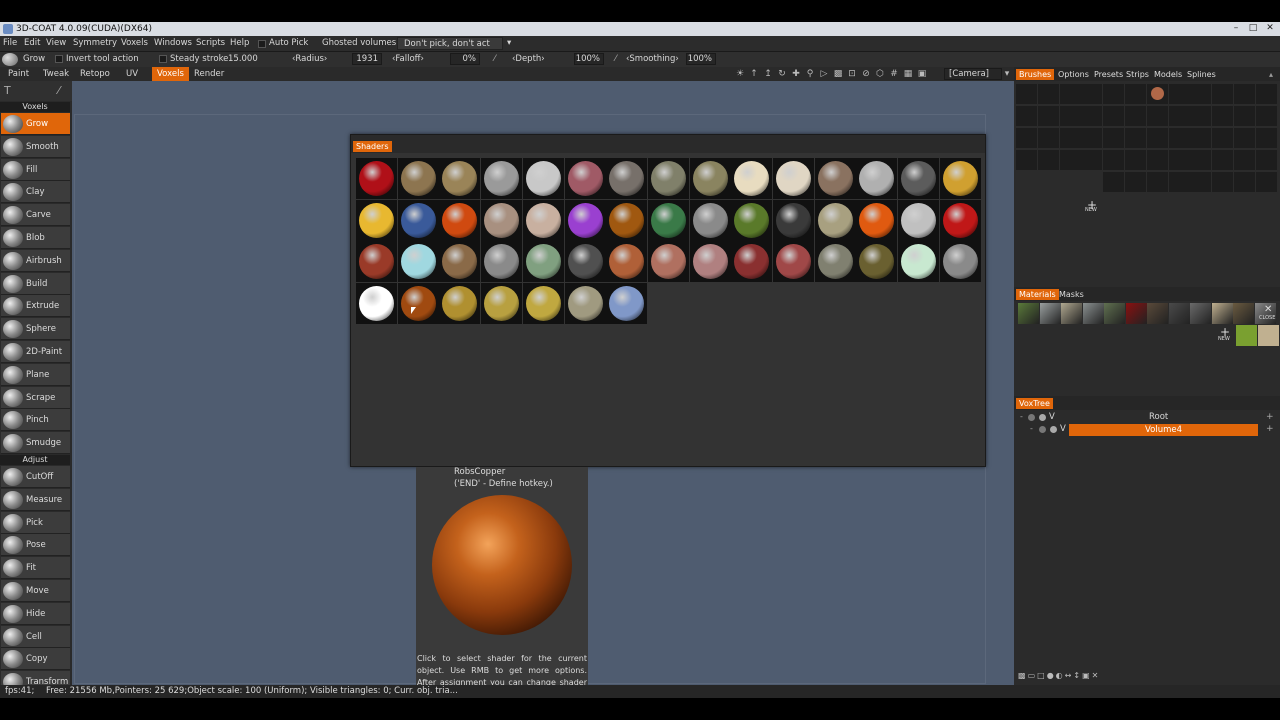 The width and height of the screenshot is (1280, 720). What do you see at coordinates (1236, 29) in the screenshot?
I see `minimize-icon: –` at bounding box center [1236, 29].